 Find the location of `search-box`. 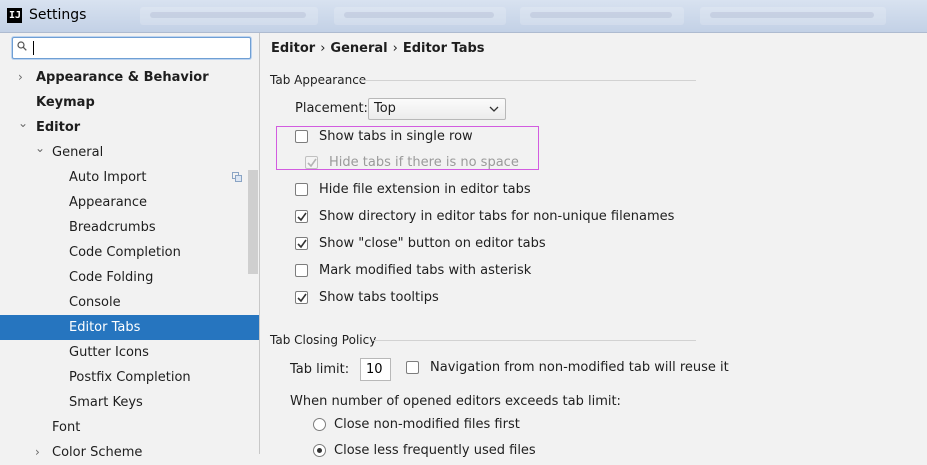

search-box is located at coordinates (131, 48).